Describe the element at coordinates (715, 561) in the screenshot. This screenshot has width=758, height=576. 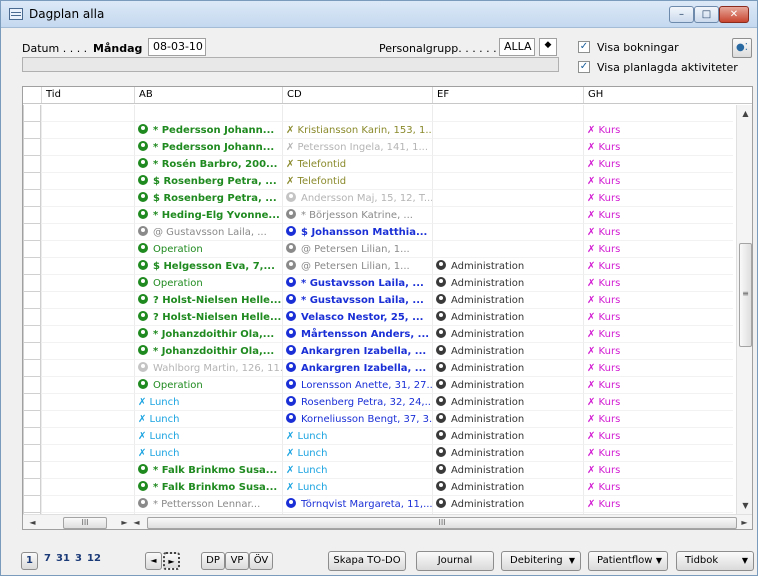
I see `tidbok-dropdown: Tidbok` at that location.